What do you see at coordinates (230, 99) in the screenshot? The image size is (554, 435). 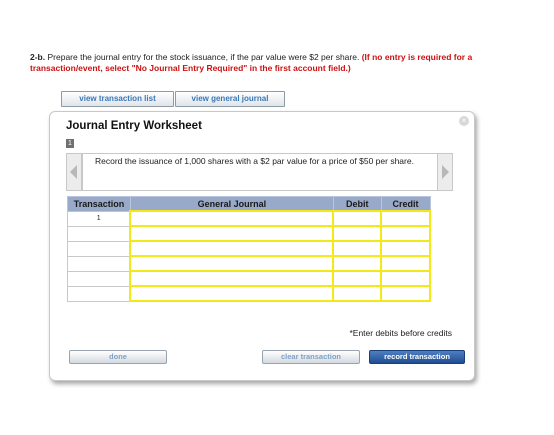 I see `view-general-journal-button: view general journal` at bounding box center [230, 99].